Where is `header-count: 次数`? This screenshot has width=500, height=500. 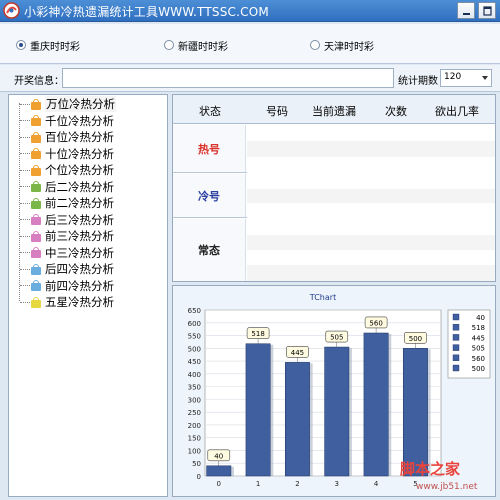 header-count: 次数 is located at coordinates (396, 111).